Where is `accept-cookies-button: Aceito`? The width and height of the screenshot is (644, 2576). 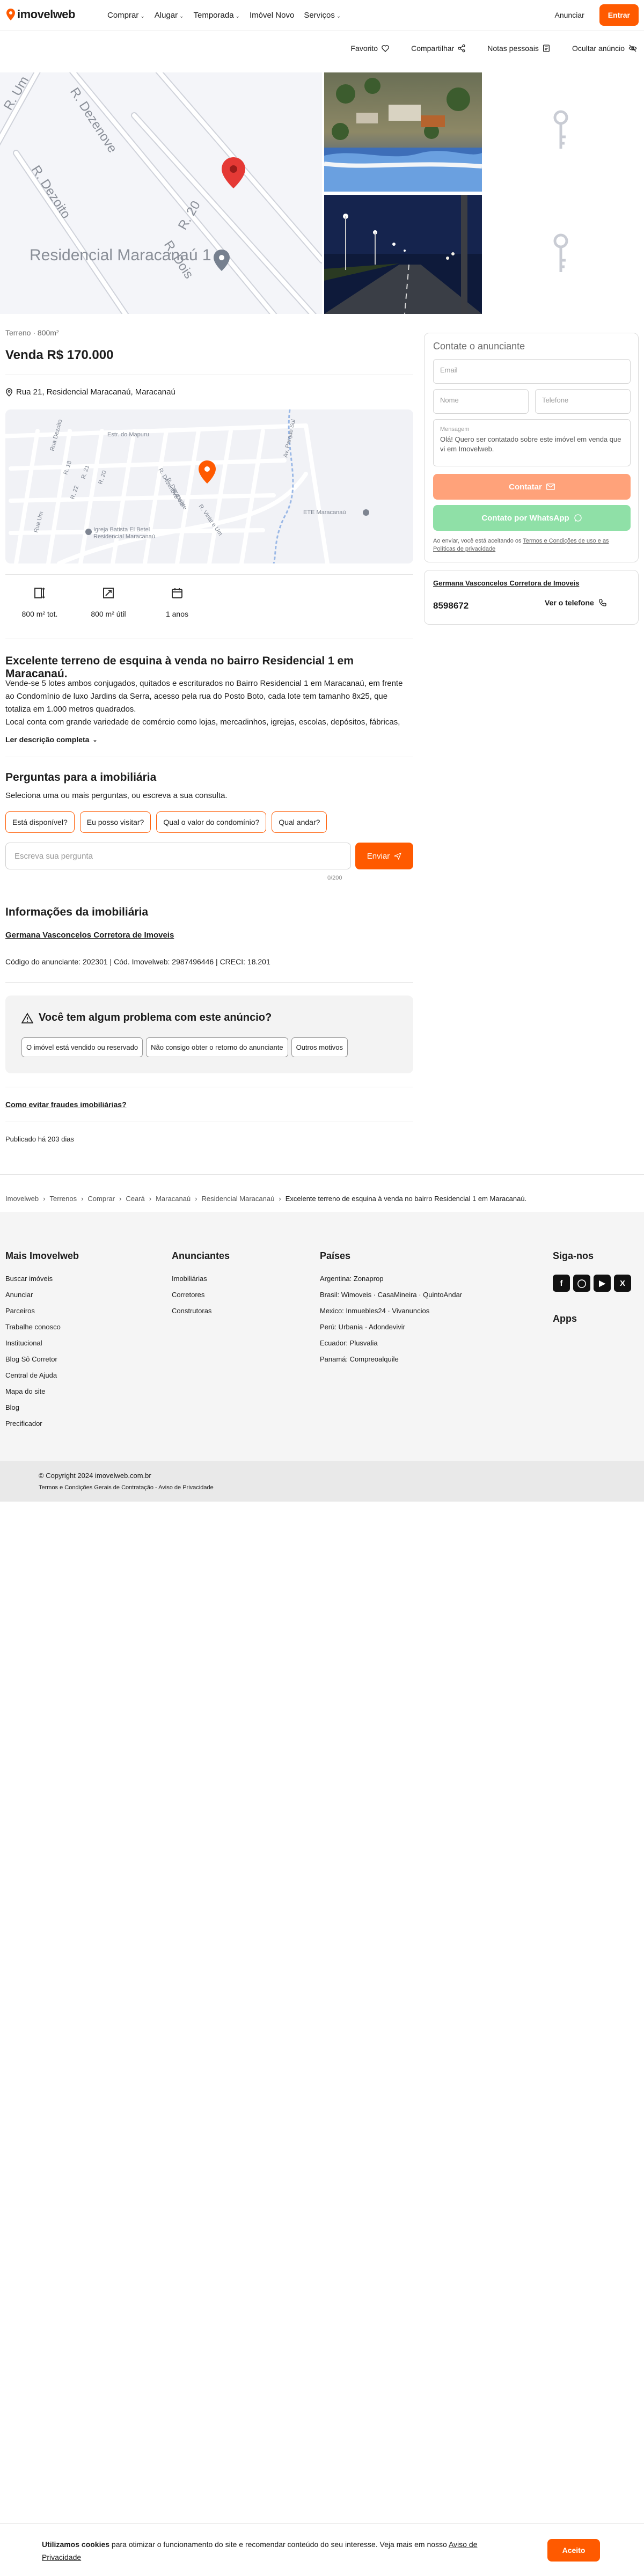 accept-cookies-button: Aceito is located at coordinates (573, 2550).